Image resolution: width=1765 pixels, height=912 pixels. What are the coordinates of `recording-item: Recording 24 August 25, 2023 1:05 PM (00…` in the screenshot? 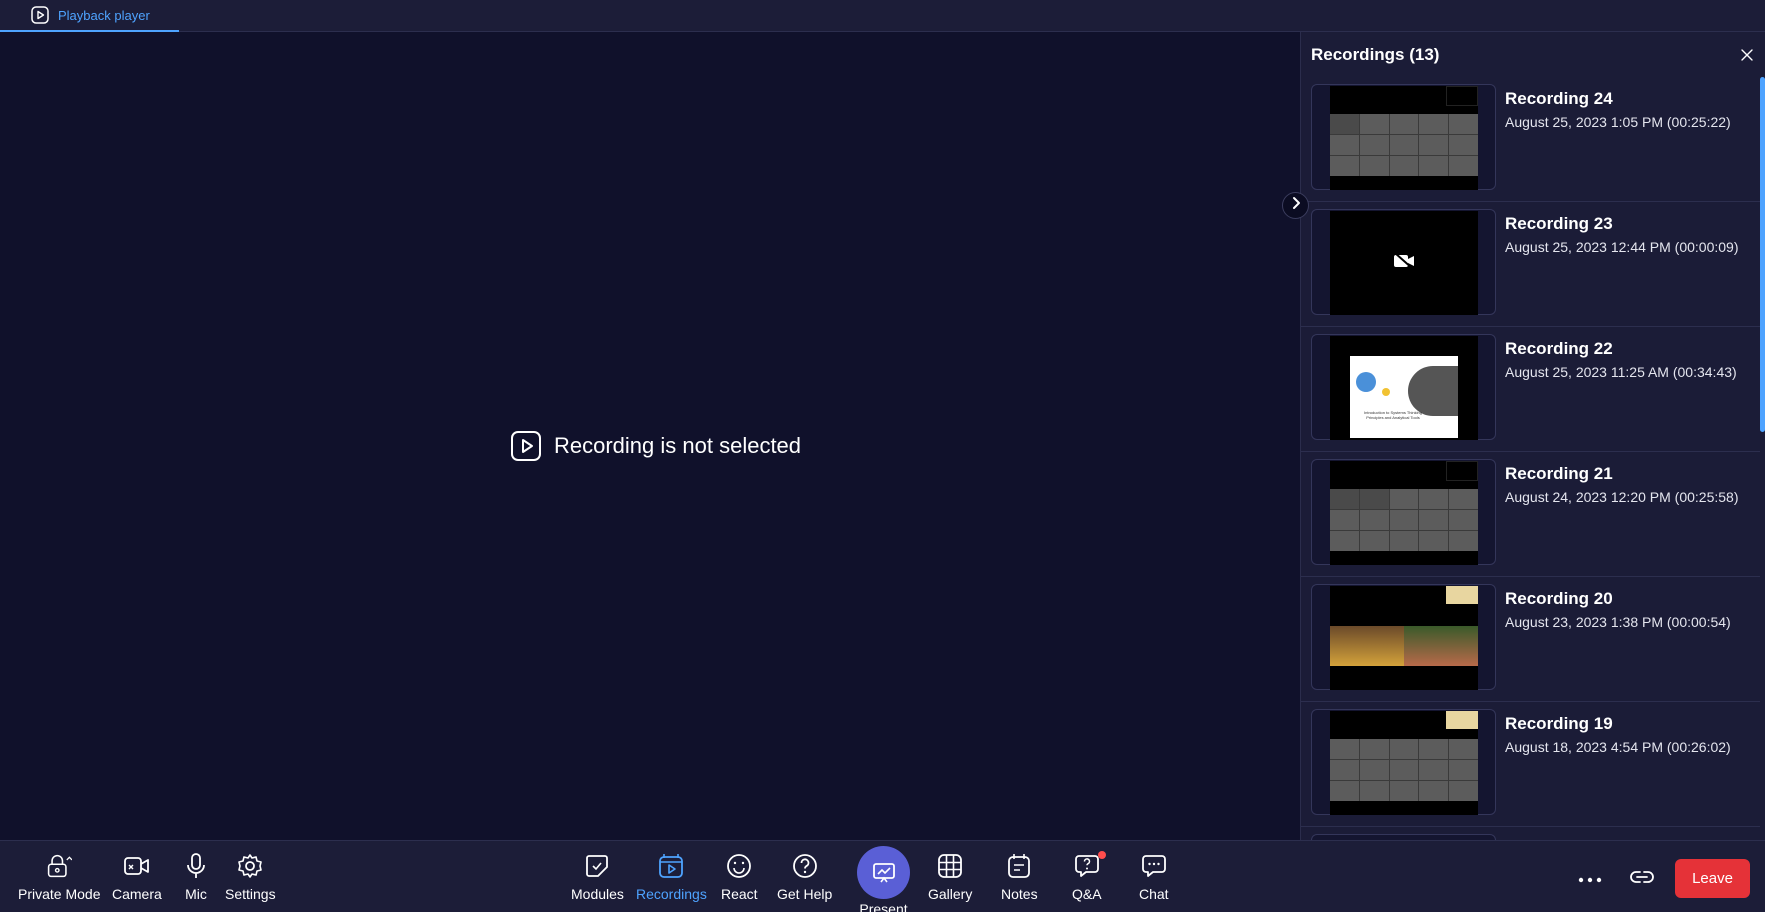 It's located at (1531, 139).